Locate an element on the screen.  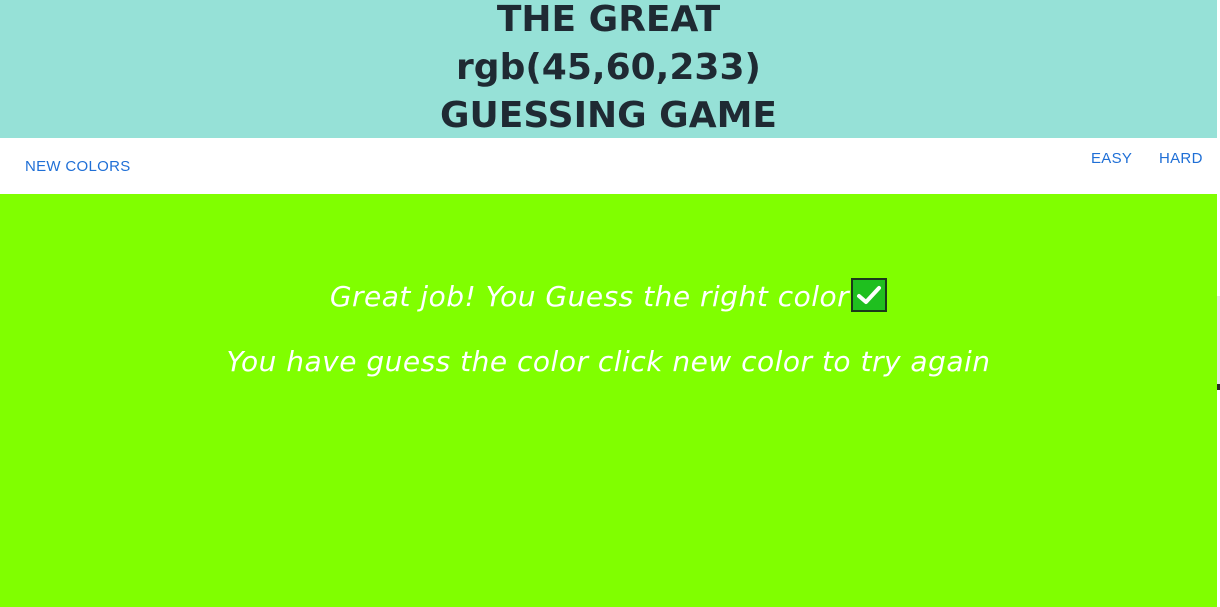
control-bar: NEW COLORS EASY HARD is located at coordinates (608, 166).